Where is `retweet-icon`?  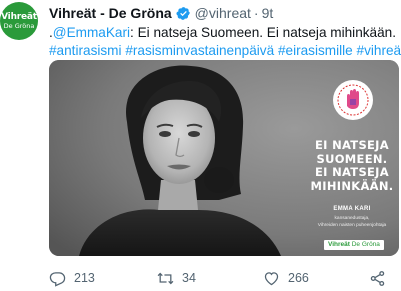
retweet-icon is located at coordinates (165, 278).